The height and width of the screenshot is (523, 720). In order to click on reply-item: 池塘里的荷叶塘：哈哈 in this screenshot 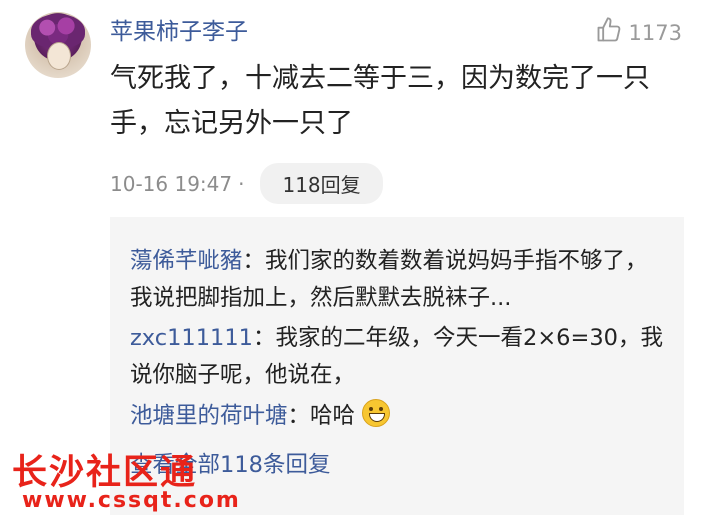, I will do `click(400, 416)`.